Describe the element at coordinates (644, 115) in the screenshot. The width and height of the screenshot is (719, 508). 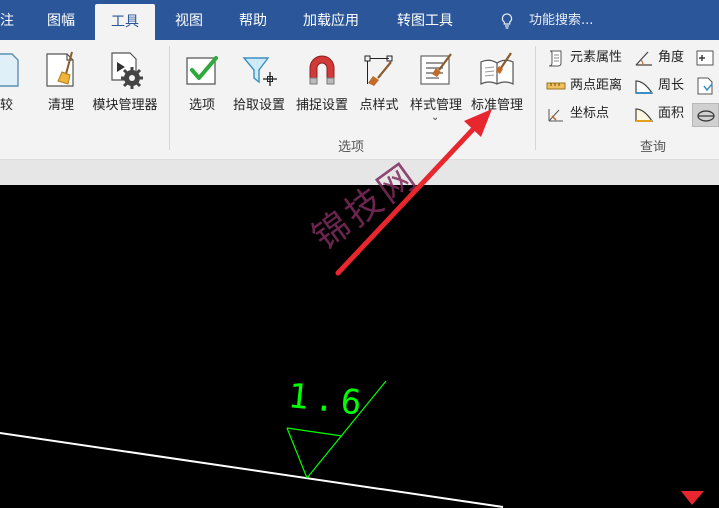
I see `area-icon` at that location.